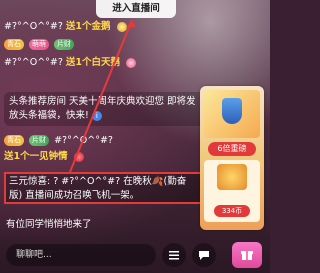 The height and width of the screenshot is (273, 320). What do you see at coordinates (93, 62) in the screenshot?
I see `gift-text: 送1个白天鹅` at bounding box center [93, 62].